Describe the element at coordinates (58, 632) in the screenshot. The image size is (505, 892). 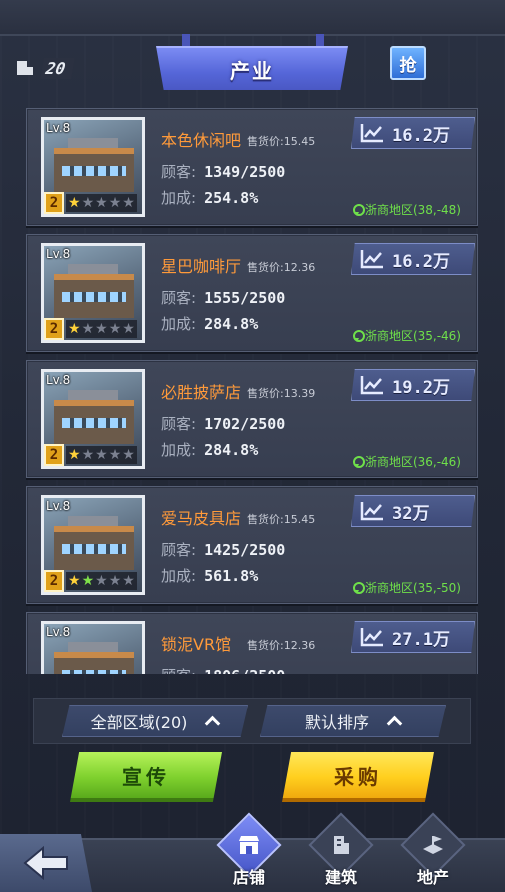
I see `shop-level: Lv.8` at that location.